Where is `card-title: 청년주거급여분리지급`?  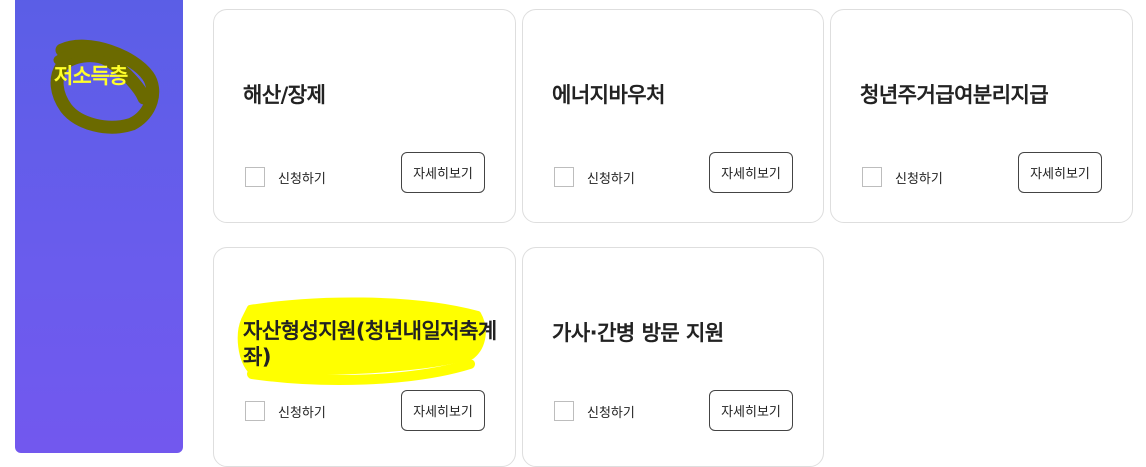
card-title: 청년주거급여분리지급 is located at coordinates (954, 95).